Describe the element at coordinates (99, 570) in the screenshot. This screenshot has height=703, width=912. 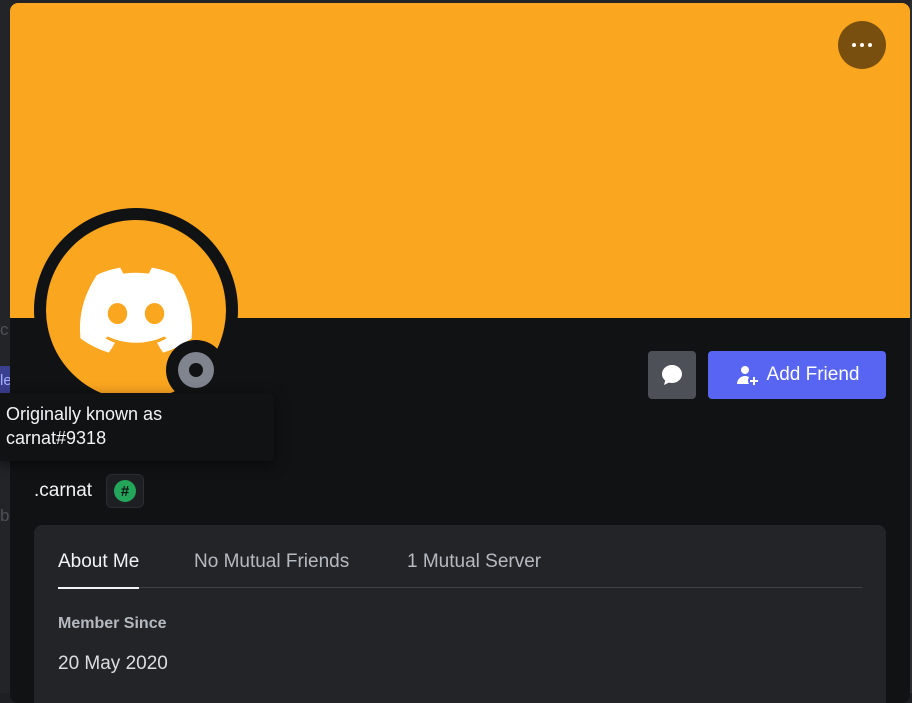
I see `tab-about-me: About Me` at that location.